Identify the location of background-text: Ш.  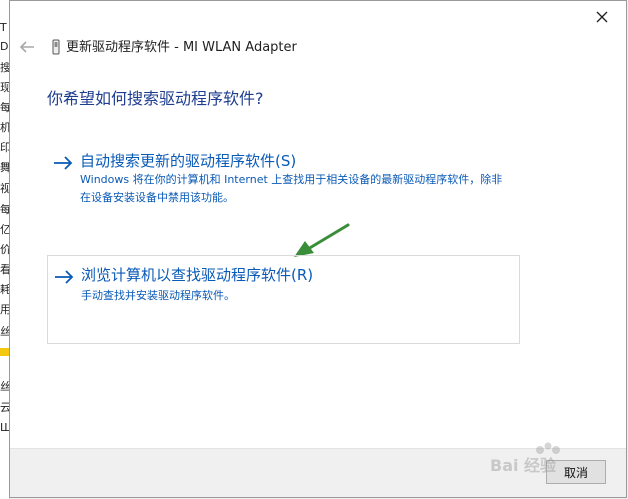
(4, 428).